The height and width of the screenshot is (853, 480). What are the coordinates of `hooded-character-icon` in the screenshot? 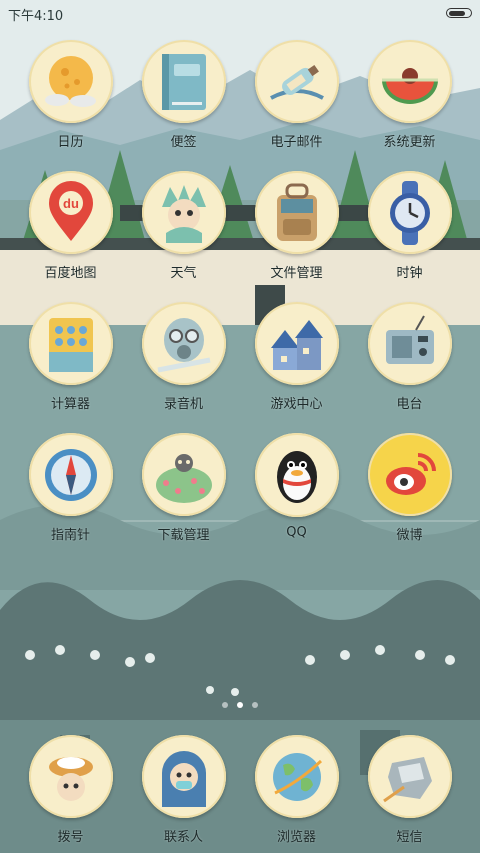 It's located at (183, 776).